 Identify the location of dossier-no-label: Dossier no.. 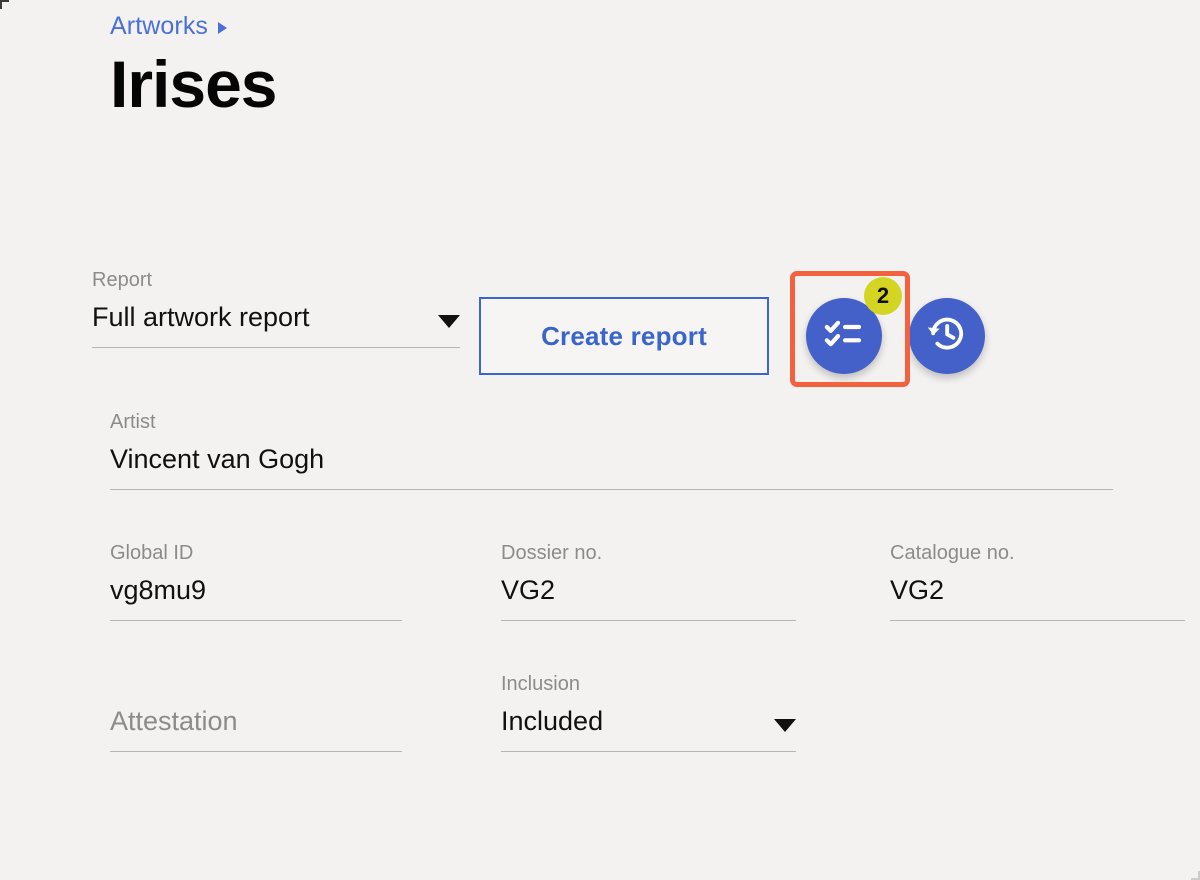
(552, 553).